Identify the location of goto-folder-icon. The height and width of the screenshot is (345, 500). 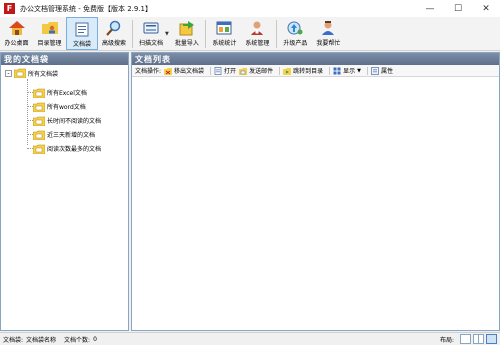
(287, 71).